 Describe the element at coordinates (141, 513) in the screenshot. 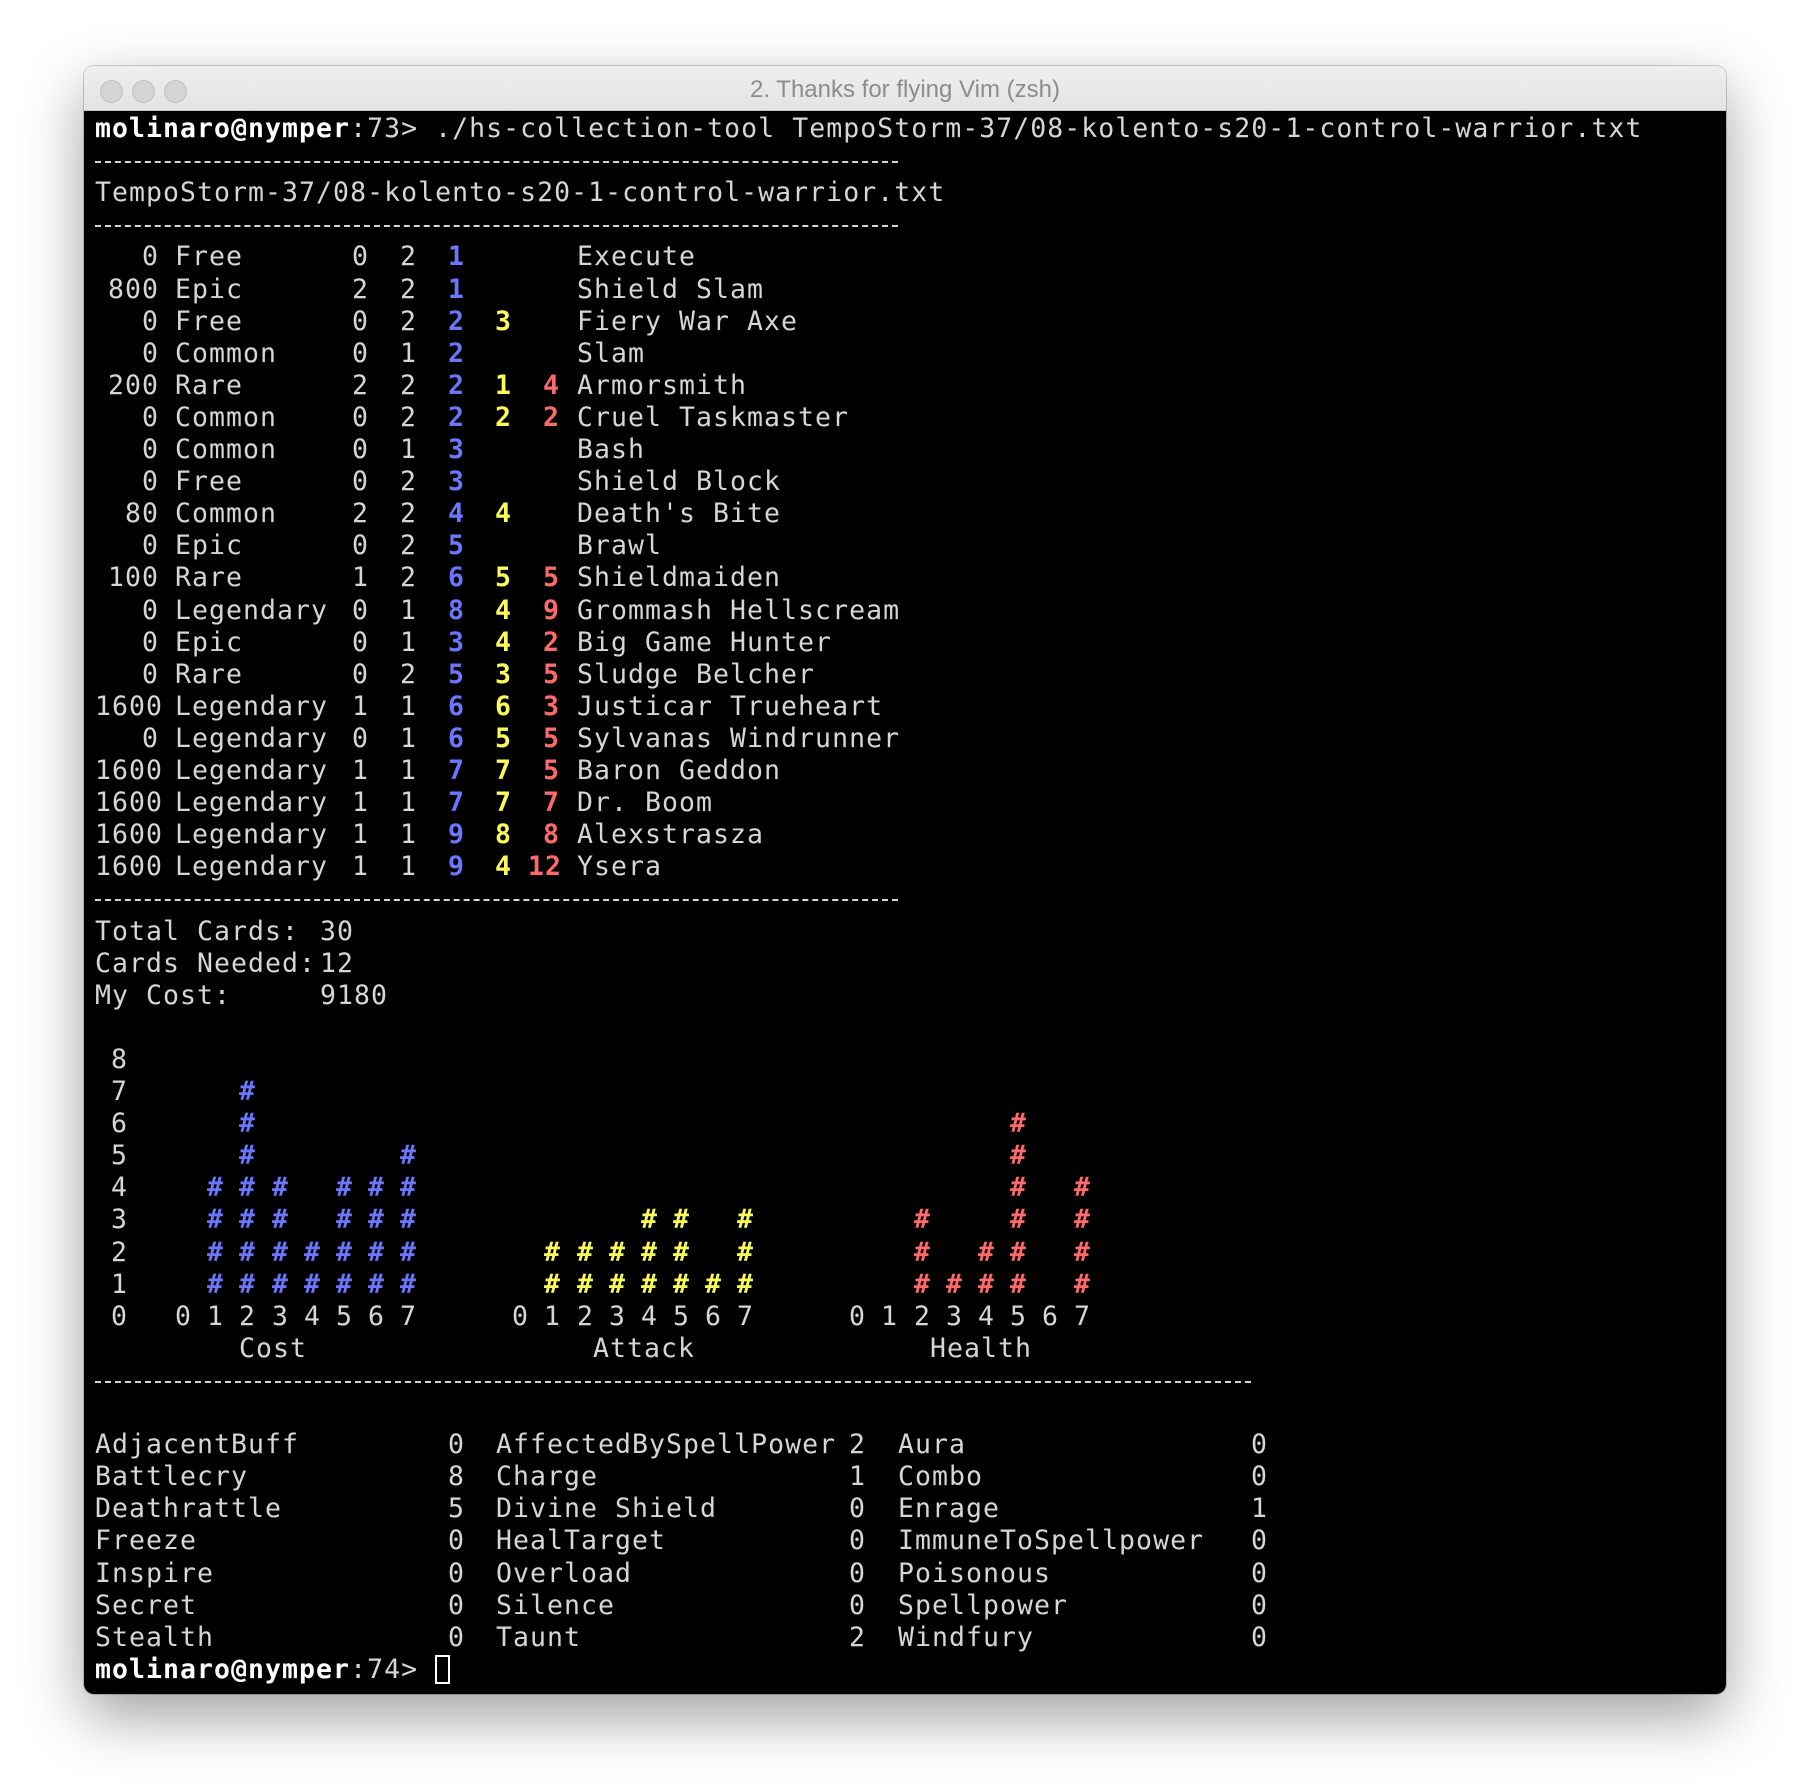

I see `card-dust-cost: 80` at that location.